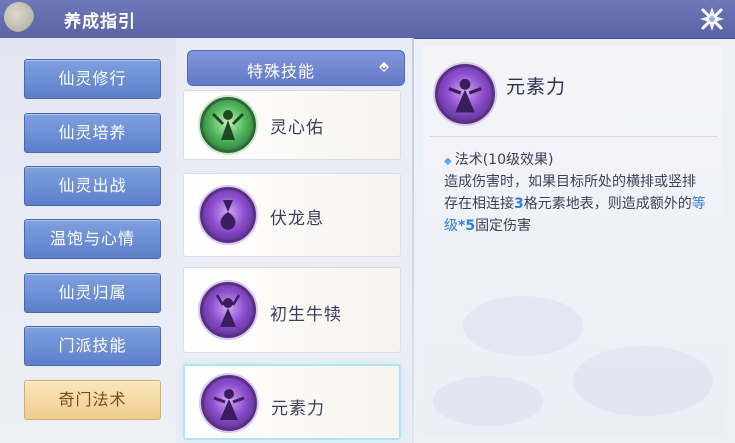 Image resolution: width=735 pixels, height=443 pixels. What do you see at coordinates (536, 87) in the screenshot?
I see `detail-skill-name: 元素力` at bounding box center [536, 87].